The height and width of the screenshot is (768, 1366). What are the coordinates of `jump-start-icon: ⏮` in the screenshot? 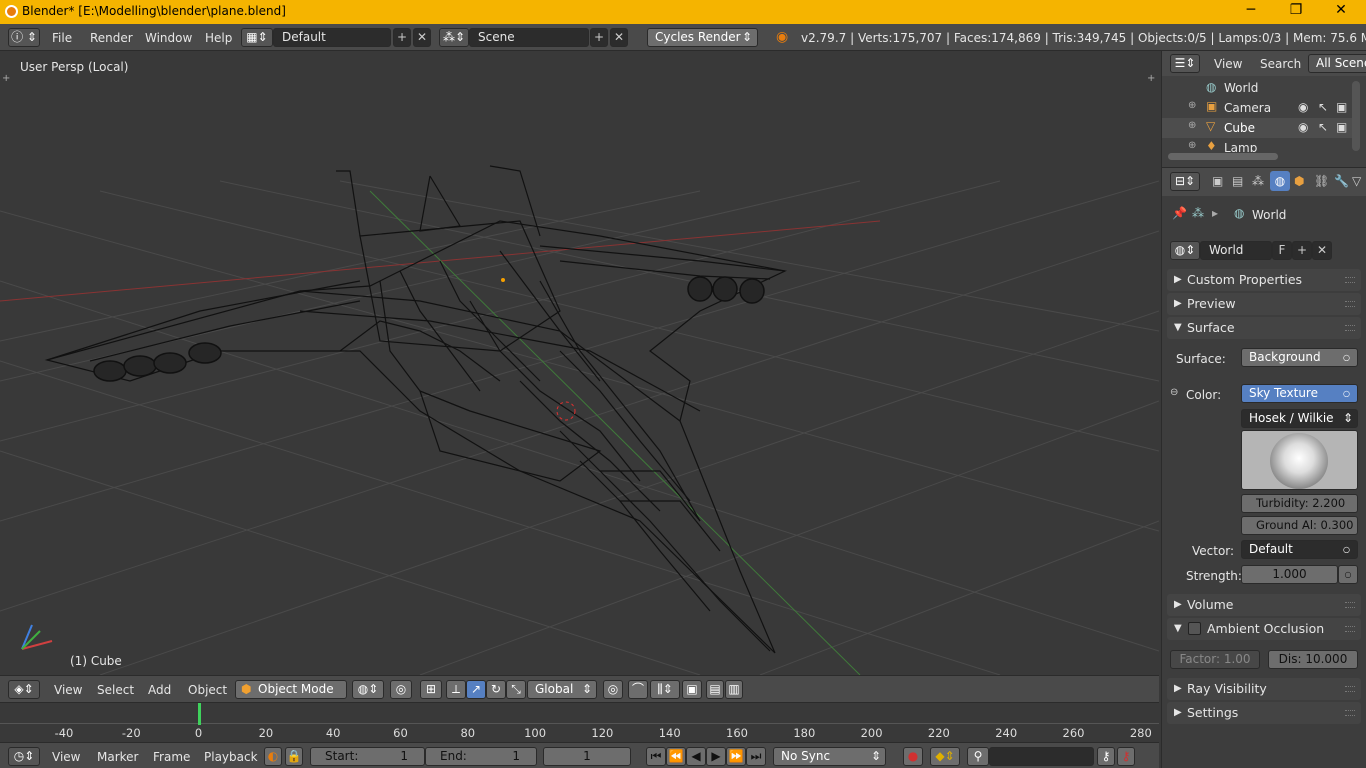 It's located at (656, 756).